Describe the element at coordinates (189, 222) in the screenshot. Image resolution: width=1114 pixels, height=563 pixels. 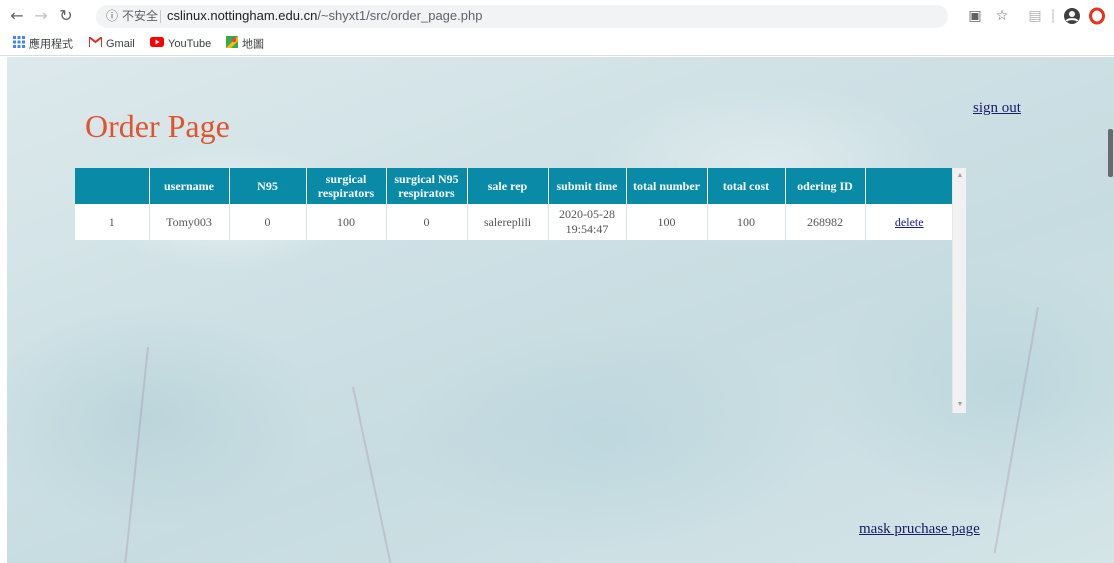
I see `cell-username: Tomy003` at that location.